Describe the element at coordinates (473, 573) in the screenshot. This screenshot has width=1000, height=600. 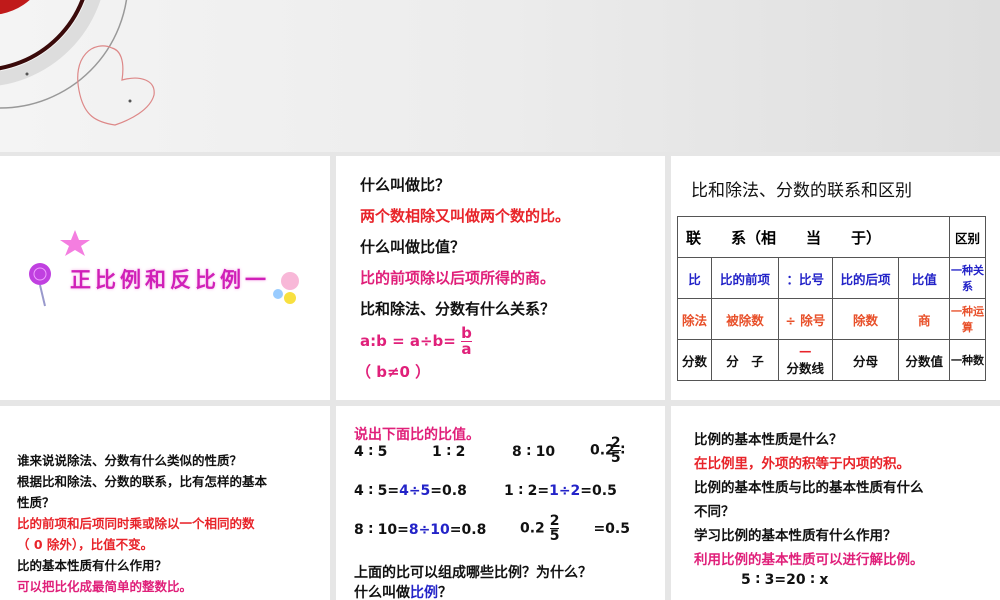
I see `question: 上面的比可以组成哪些比例？为什么？` at that location.